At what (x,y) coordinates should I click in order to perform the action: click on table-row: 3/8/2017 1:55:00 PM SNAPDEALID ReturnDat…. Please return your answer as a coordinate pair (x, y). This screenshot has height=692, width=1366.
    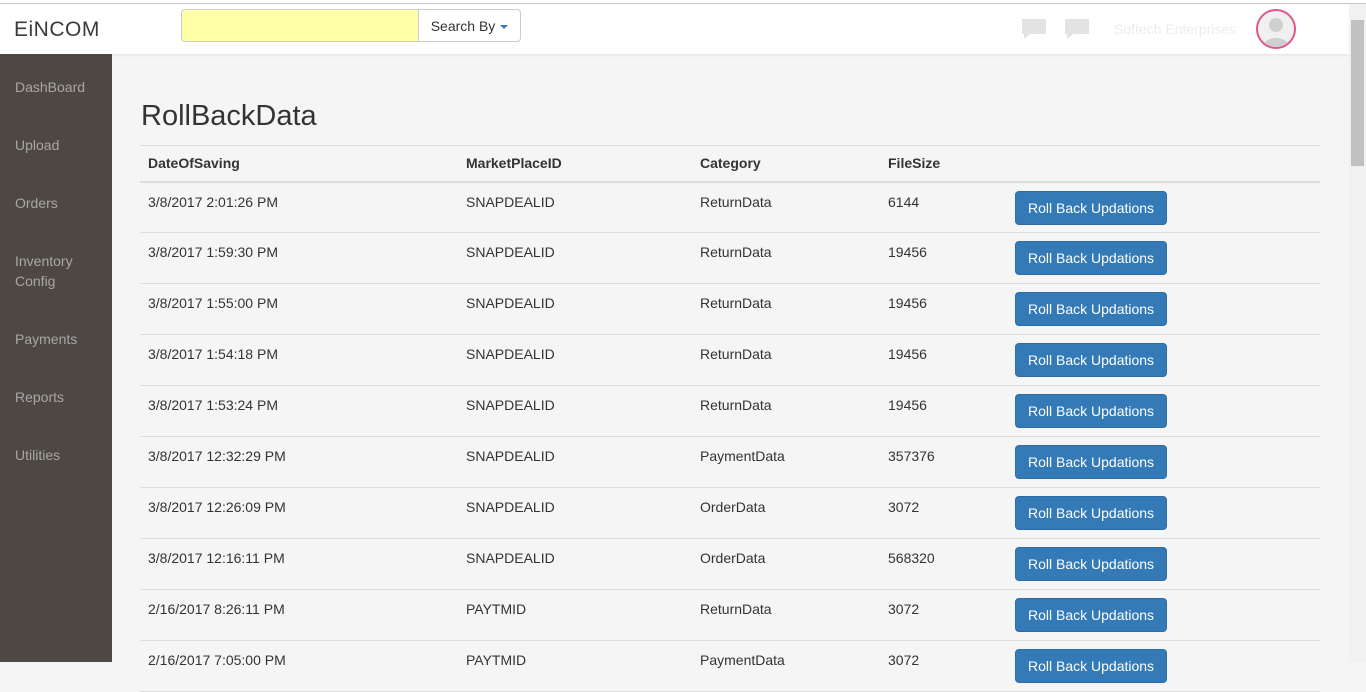
    Looking at the image, I should click on (730, 309).